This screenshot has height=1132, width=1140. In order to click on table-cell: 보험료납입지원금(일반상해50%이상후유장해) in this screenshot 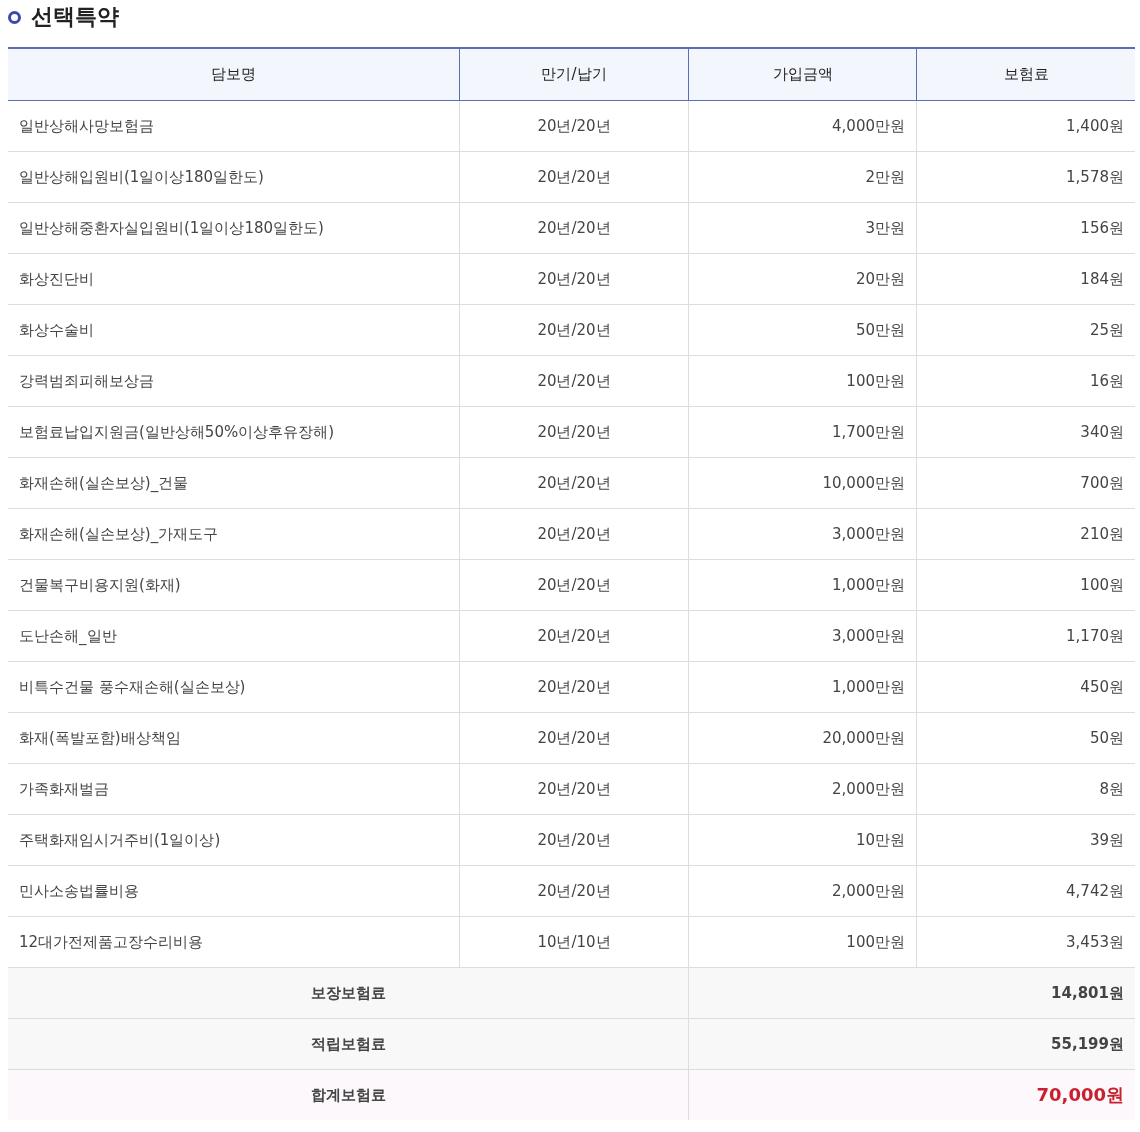, I will do `click(234, 432)`.